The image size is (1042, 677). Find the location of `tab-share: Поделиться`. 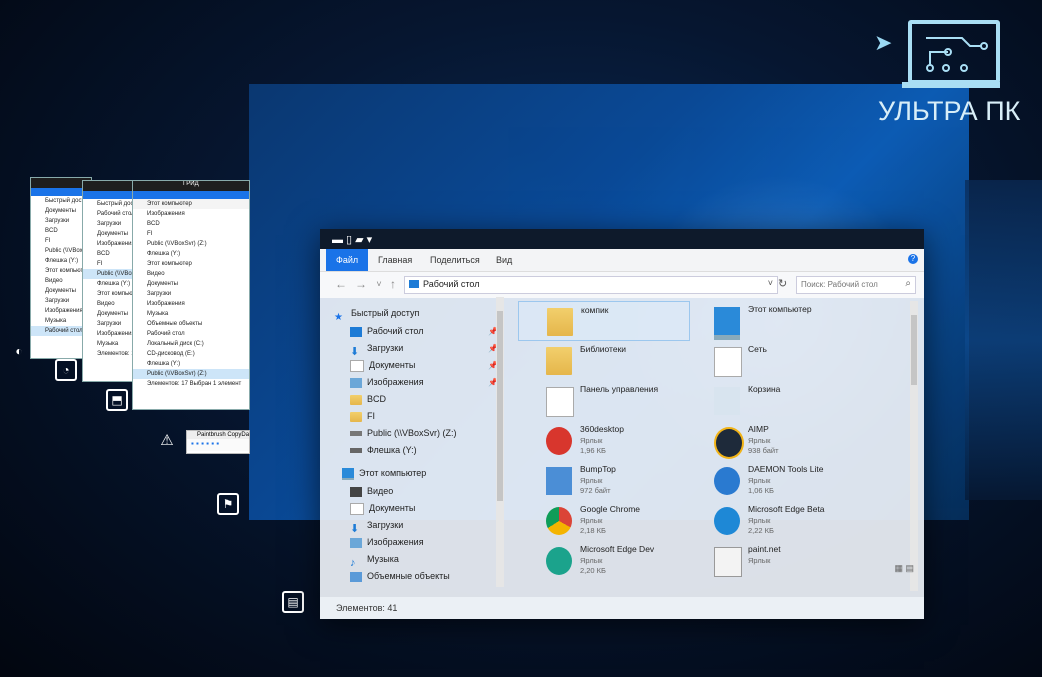

tab-share: Поделиться is located at coordinates (455, 260).